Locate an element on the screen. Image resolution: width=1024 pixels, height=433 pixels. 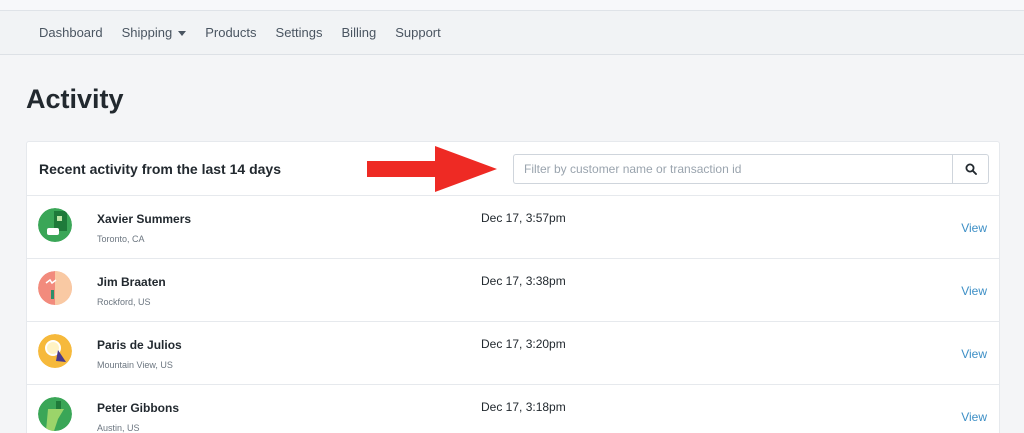
nav-item-label: Billing is located at coordinates (359, 32).